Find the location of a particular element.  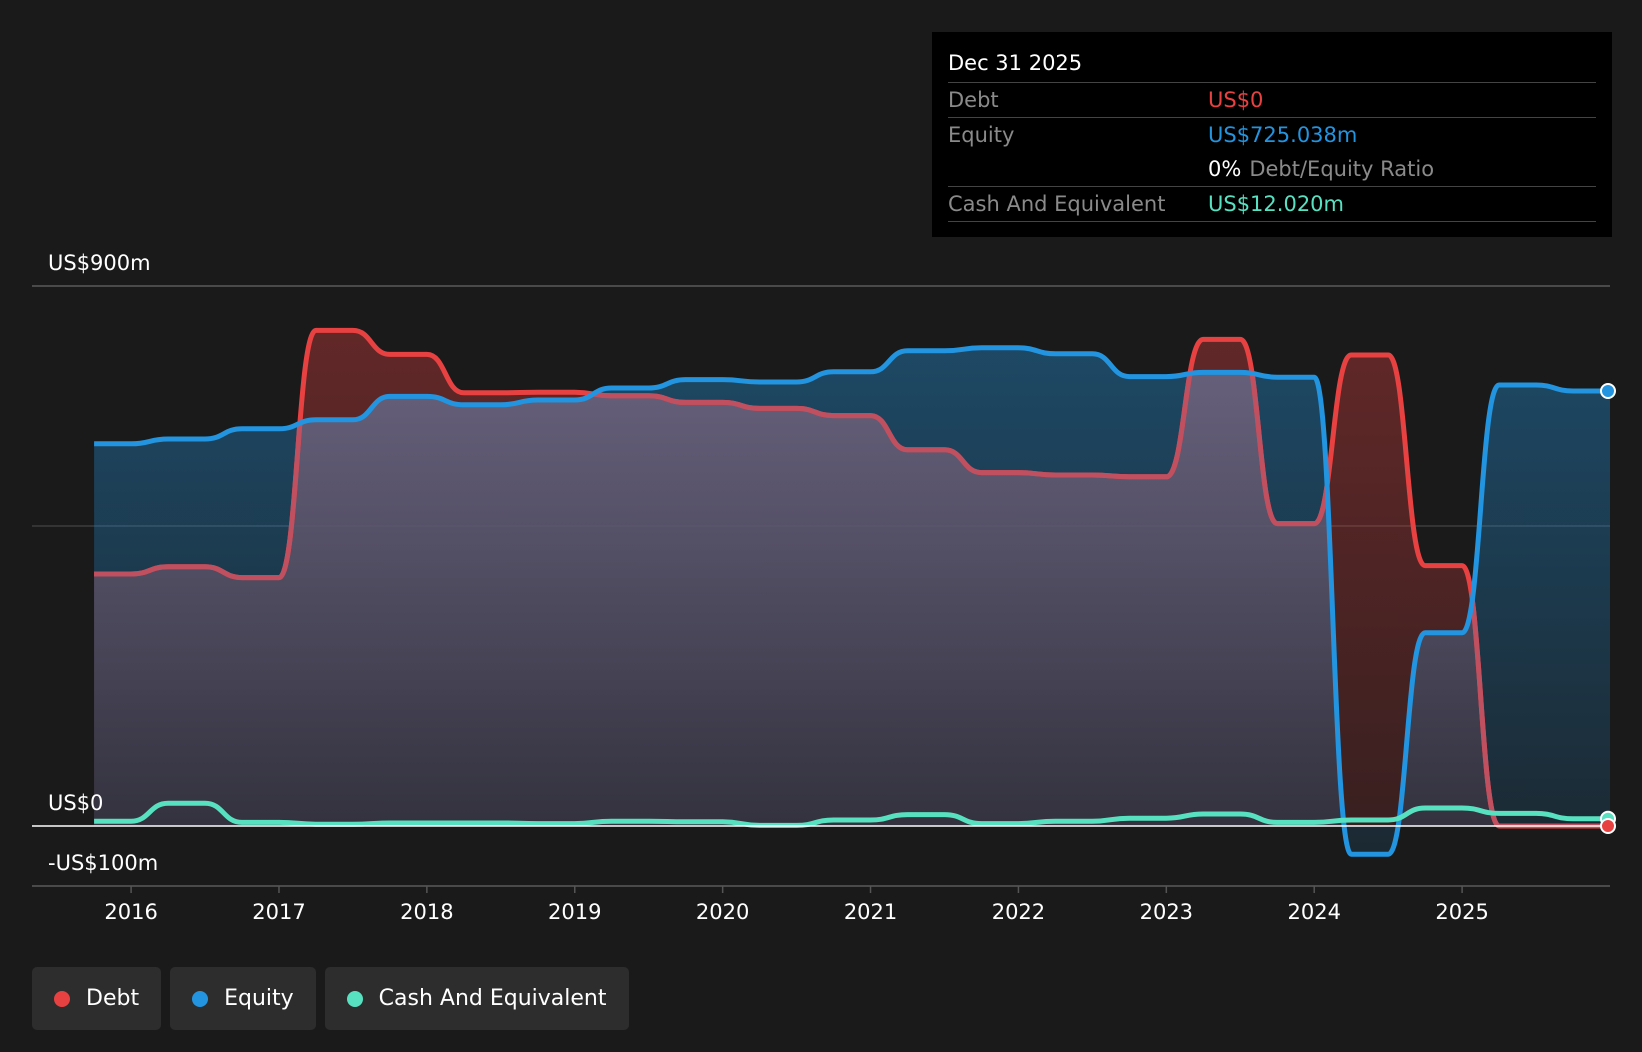

tooltip-date: Dec 31 2025 is located at coordinates (1015, 63).